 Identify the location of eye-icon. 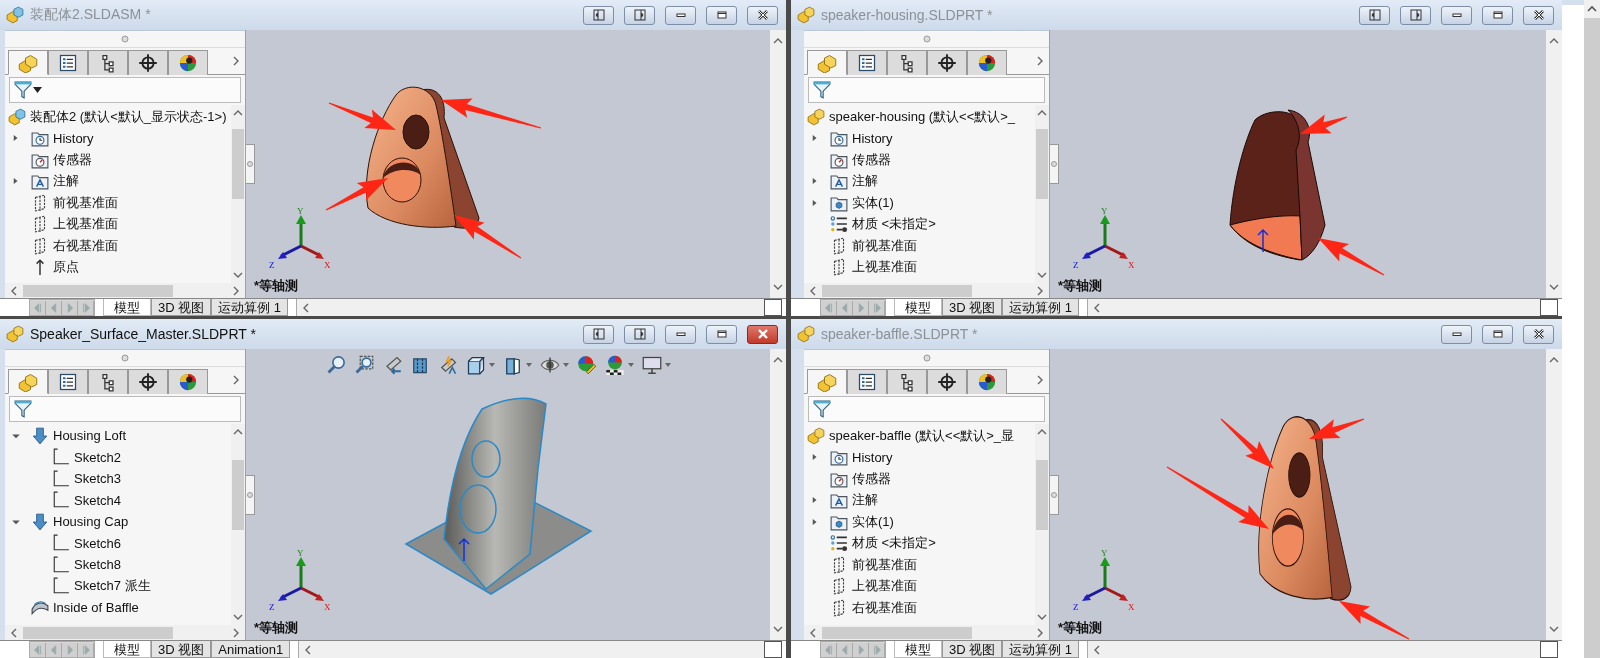
(550, 365).